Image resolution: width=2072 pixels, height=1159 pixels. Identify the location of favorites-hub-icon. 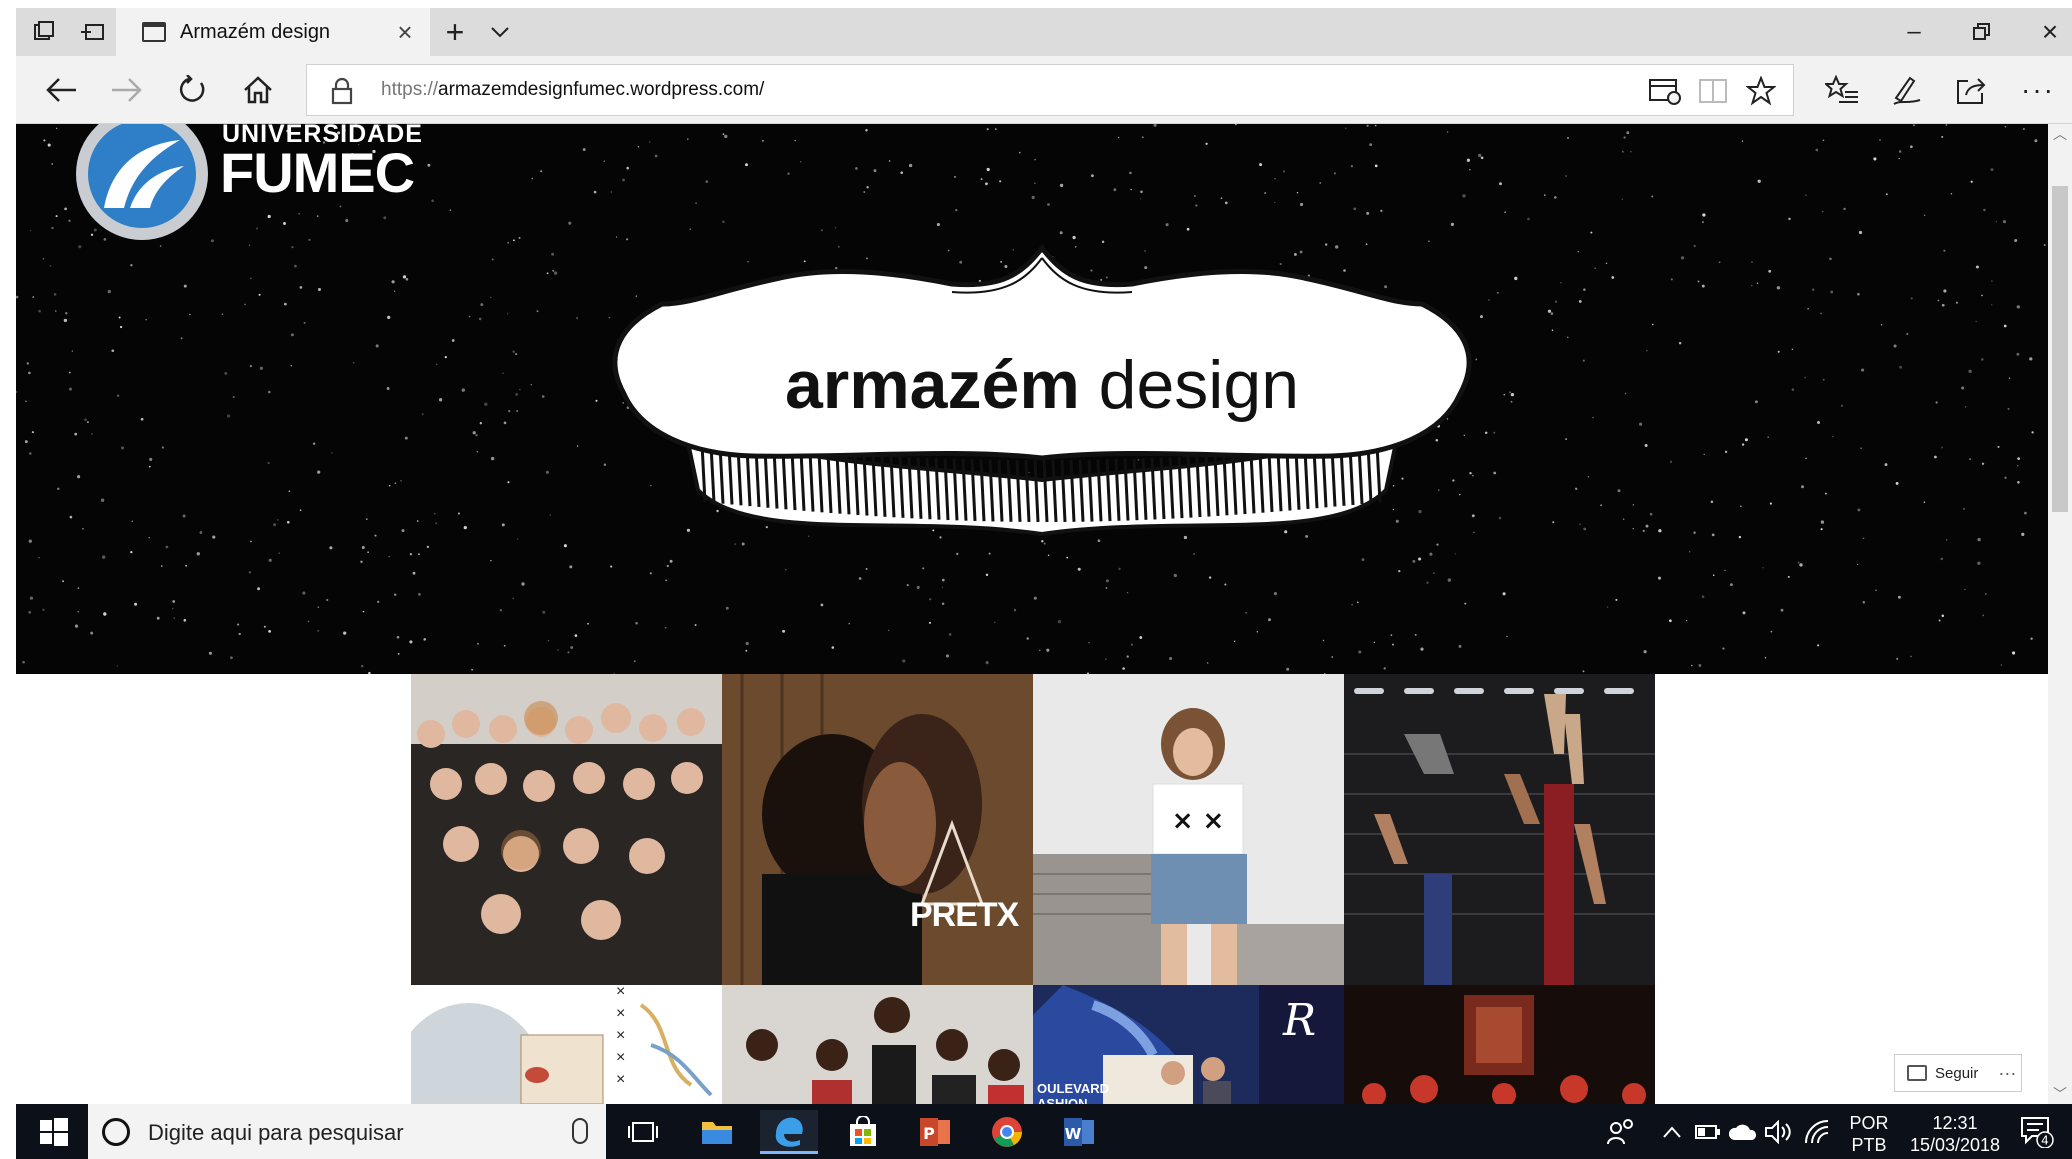
(1842, 90).